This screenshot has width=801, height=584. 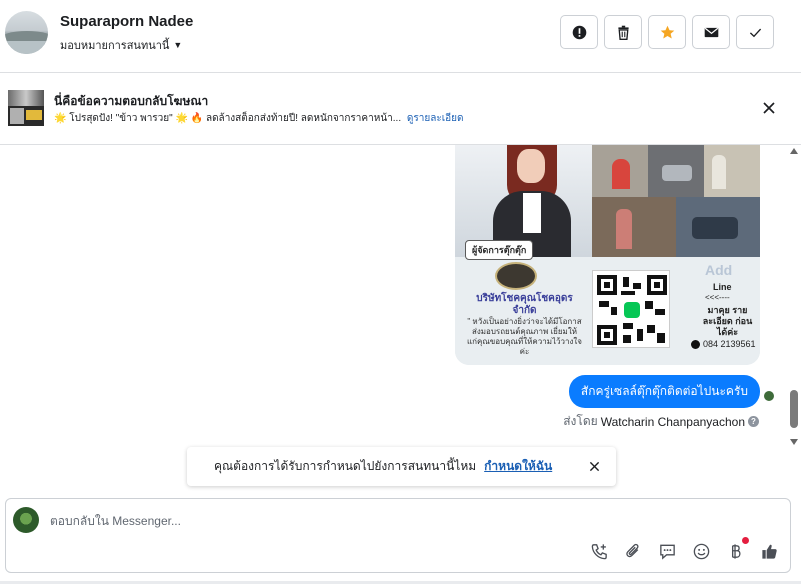 I want to click on poster-company: บริษัทโชคคุณโชคอุดร จำกัด, so click(x=524, y=304).